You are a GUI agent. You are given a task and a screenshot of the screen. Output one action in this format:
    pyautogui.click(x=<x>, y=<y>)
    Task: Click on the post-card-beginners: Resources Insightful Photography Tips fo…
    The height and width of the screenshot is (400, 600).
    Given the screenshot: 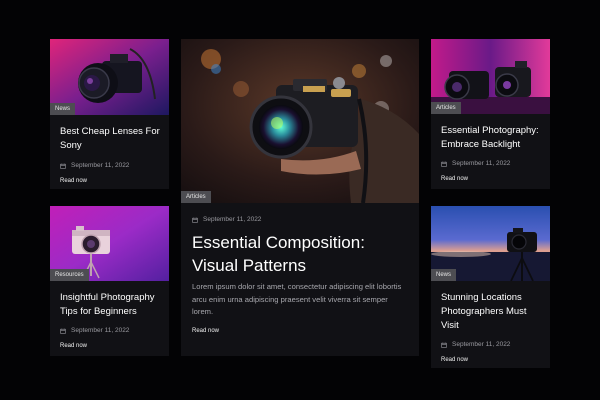 What is the action you would take?
    pyautogui.click(x=109, y=281)
    